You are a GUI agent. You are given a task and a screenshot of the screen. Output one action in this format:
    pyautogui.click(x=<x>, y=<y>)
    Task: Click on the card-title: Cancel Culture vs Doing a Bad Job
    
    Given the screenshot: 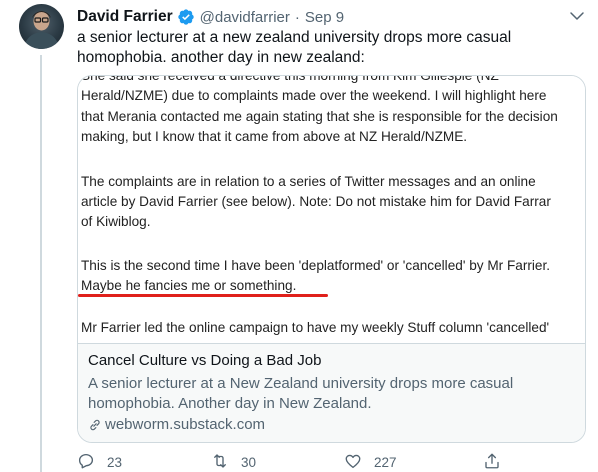 What is the action you would take?
    pyautogui.click(x=205, y=360)
    